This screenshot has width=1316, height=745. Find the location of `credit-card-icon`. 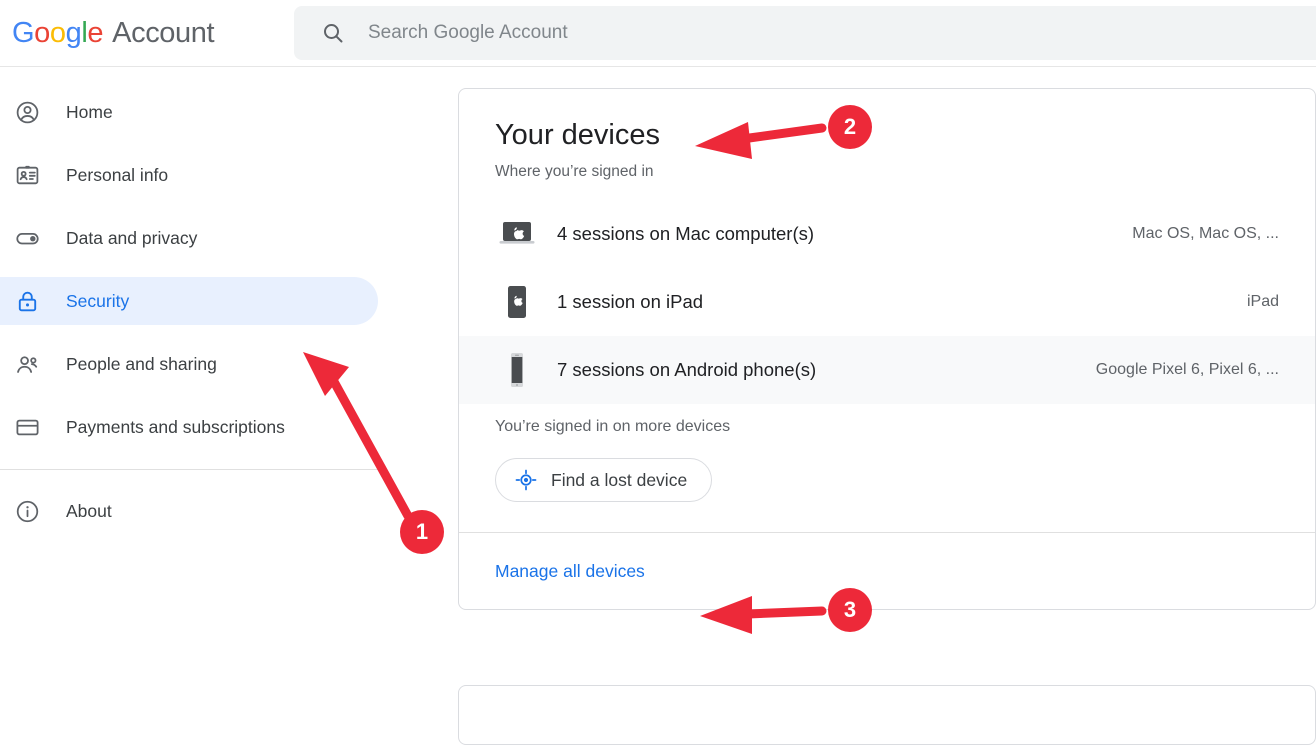

credit-card-icon is located at coordinates (27, 427).